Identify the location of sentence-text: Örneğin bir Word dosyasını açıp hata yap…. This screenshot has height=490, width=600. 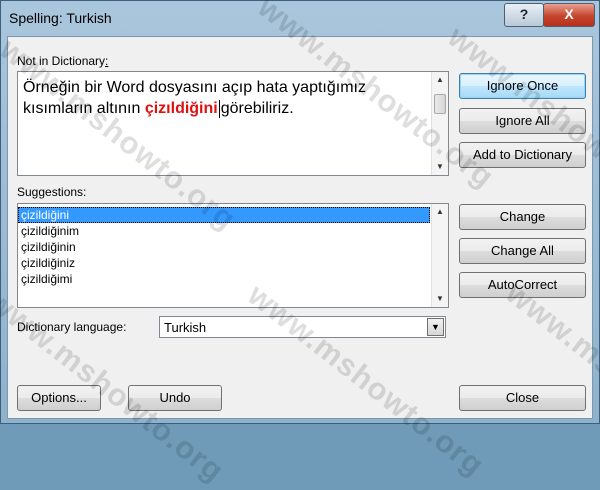
(223, 98).